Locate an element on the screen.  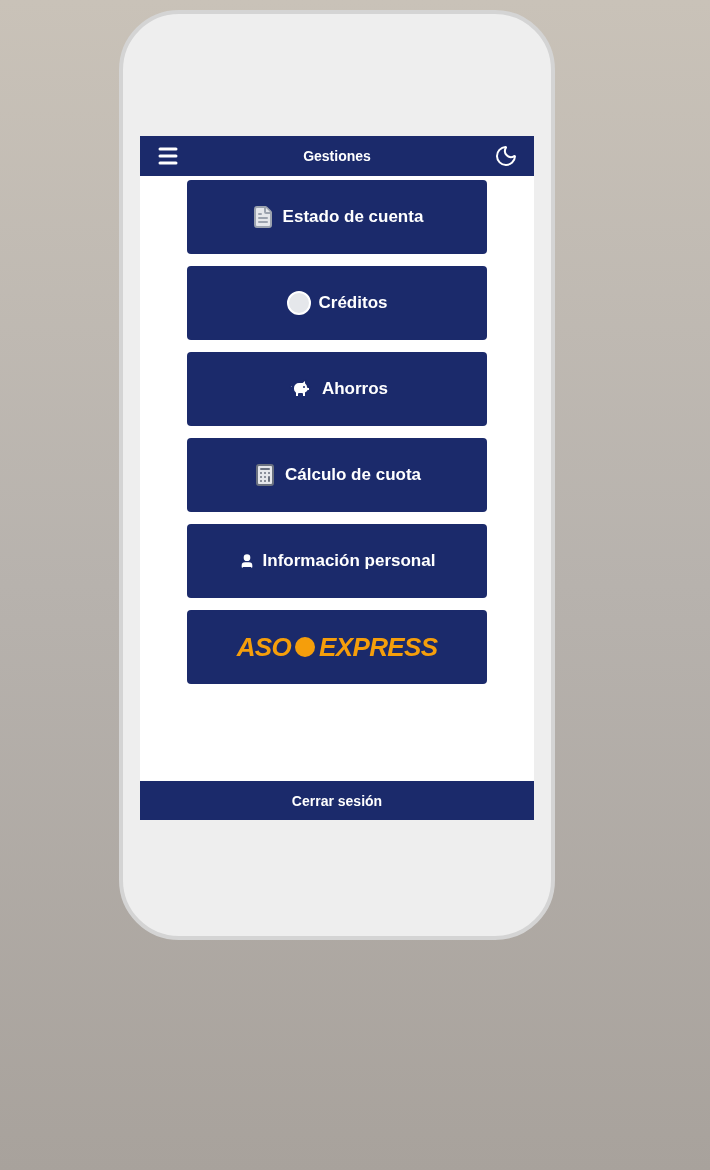
menu-button: Cálculo de cuota is located at coordinates (337, 475).